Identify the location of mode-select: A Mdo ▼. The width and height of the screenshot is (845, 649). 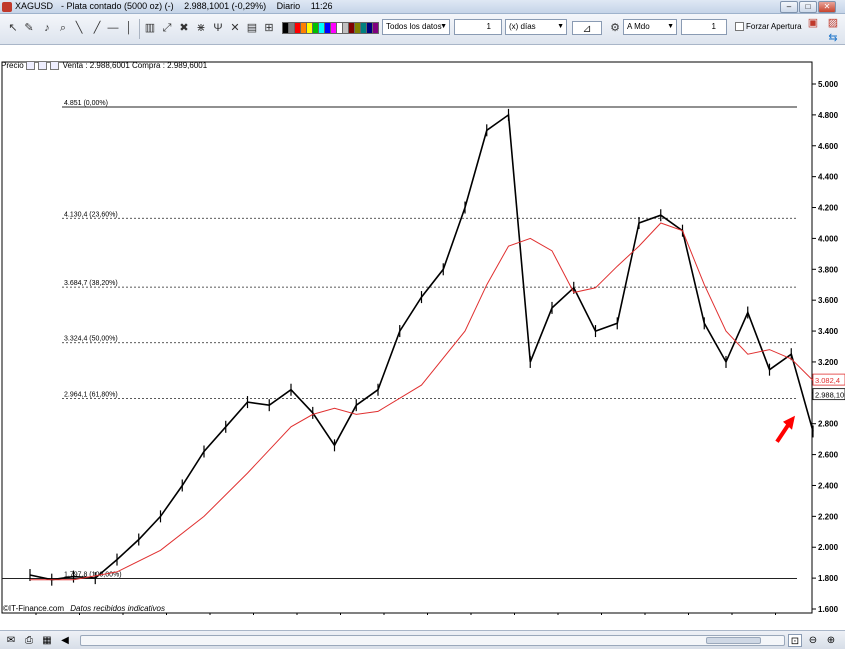
(650, 27).